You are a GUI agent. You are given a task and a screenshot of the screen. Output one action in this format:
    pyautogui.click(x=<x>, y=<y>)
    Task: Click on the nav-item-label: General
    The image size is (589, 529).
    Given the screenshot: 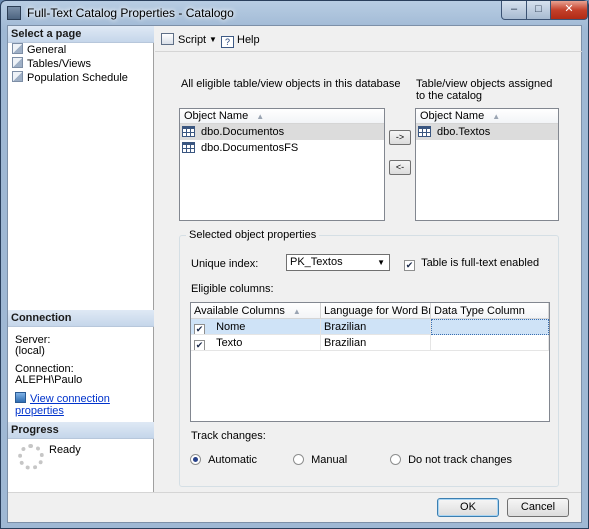 What is the action you would take?
    pyautogui.click(x=47, y=50)
    